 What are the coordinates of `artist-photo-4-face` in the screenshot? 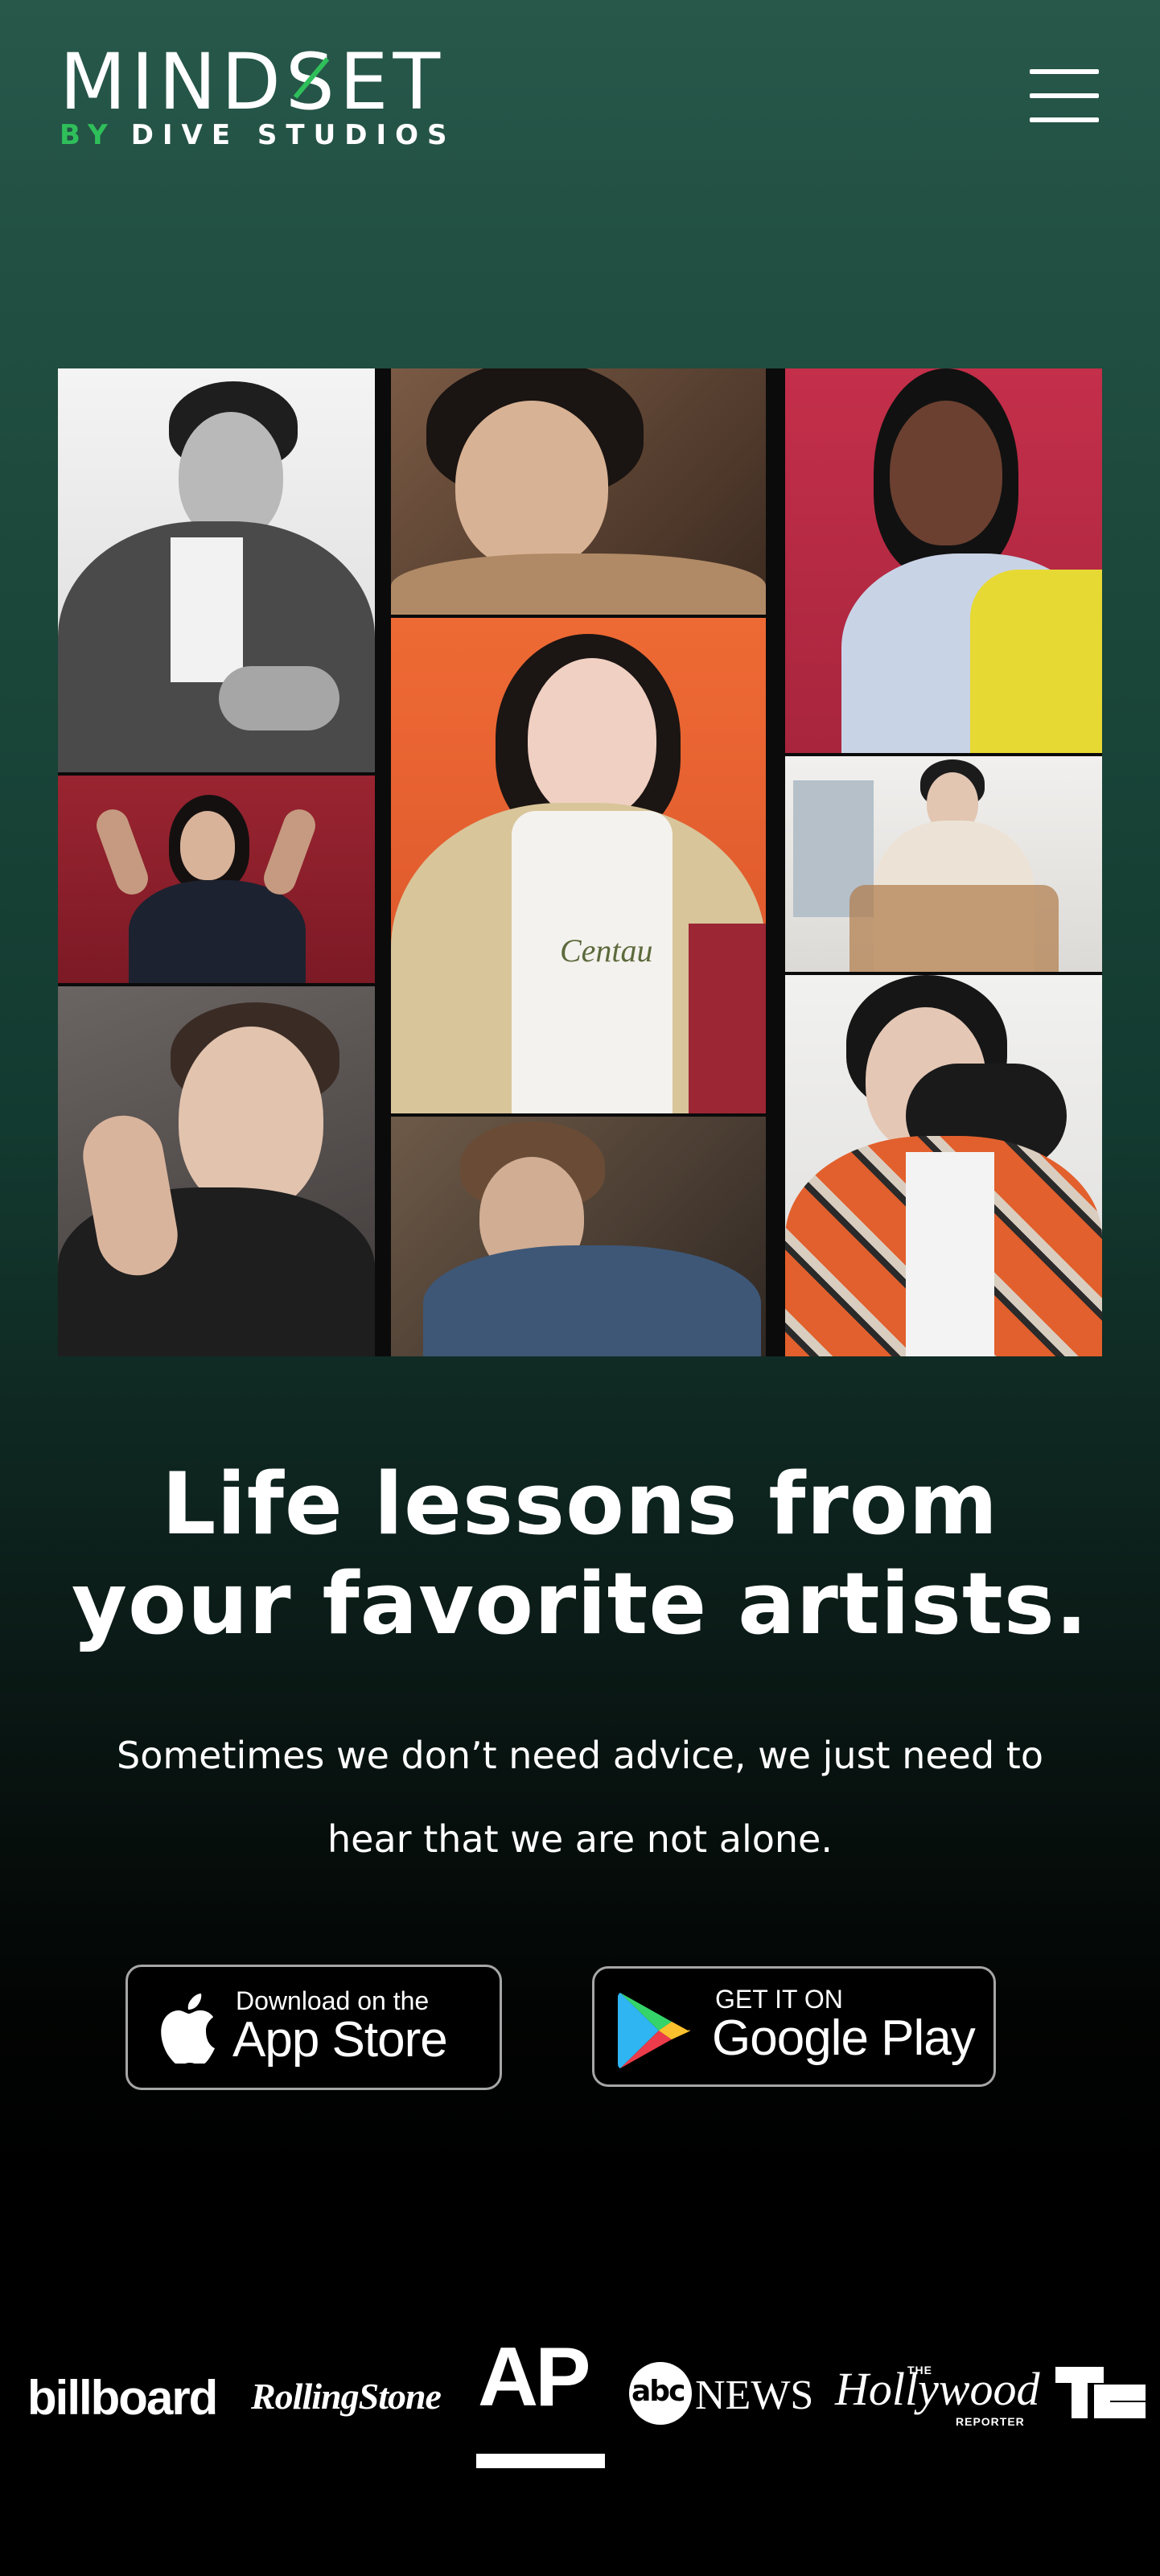 It's located at (207, 845).